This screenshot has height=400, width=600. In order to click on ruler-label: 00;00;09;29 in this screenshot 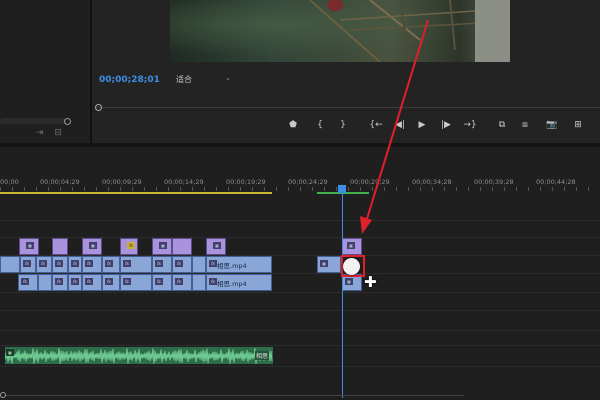, I will do `click(122, 182)`.